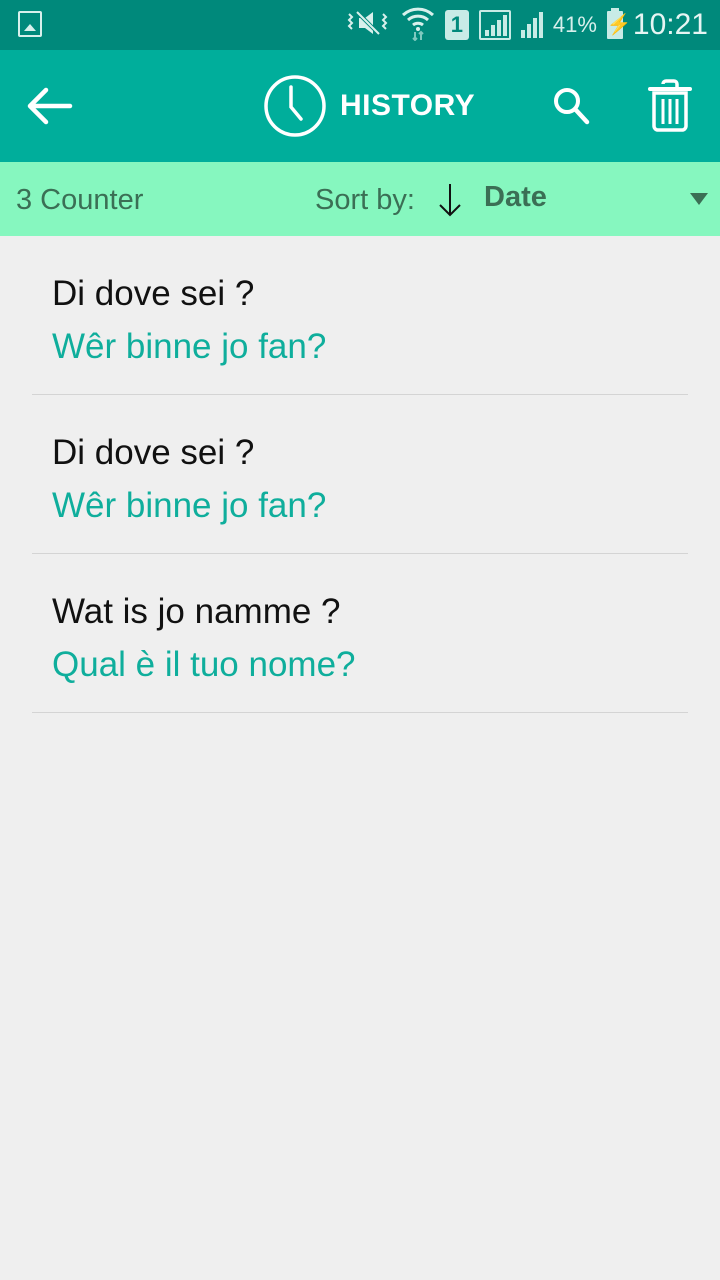 This screenshot has width=720, height=1280. Describe the element at coordinates (494, 25) in the screenshot. I see `signal-icon` at that location.